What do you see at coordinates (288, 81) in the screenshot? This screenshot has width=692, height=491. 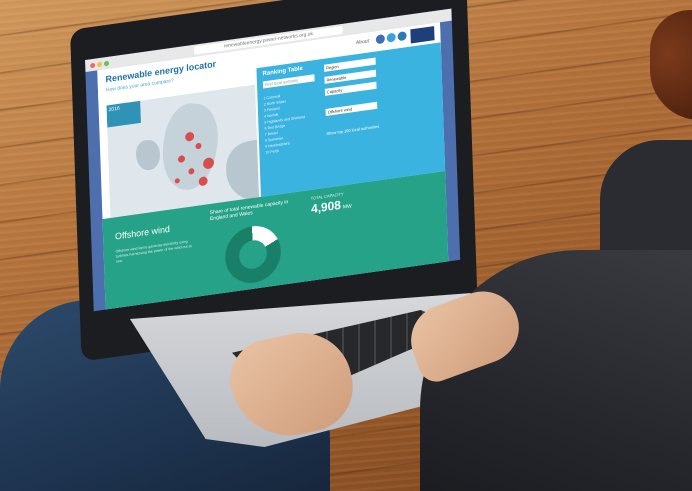 I see `authority-search-input: Find local authority` at bounding box center [288, 81].